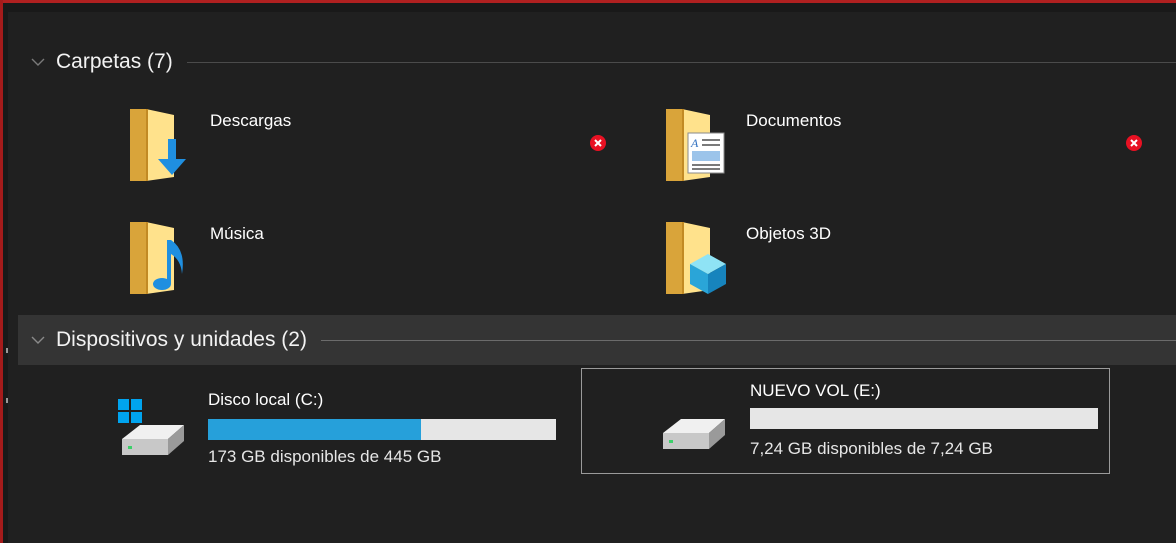 The image size is (1176, 543). I want to click on objects-3d-folder-icon, so click(696, 258).